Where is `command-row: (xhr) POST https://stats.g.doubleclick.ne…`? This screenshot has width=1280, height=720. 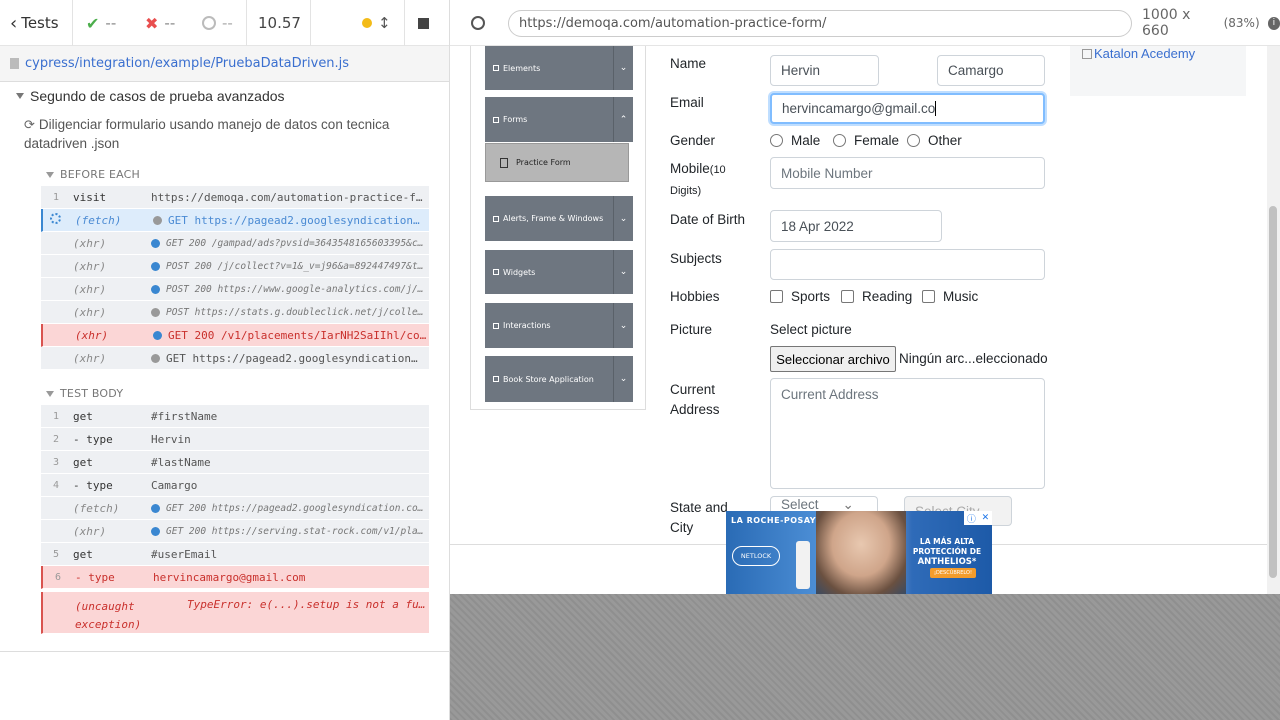 command-row: (xhr) POST https://stats.g.doubleclick.ne… is located at coordinates (235, 312).